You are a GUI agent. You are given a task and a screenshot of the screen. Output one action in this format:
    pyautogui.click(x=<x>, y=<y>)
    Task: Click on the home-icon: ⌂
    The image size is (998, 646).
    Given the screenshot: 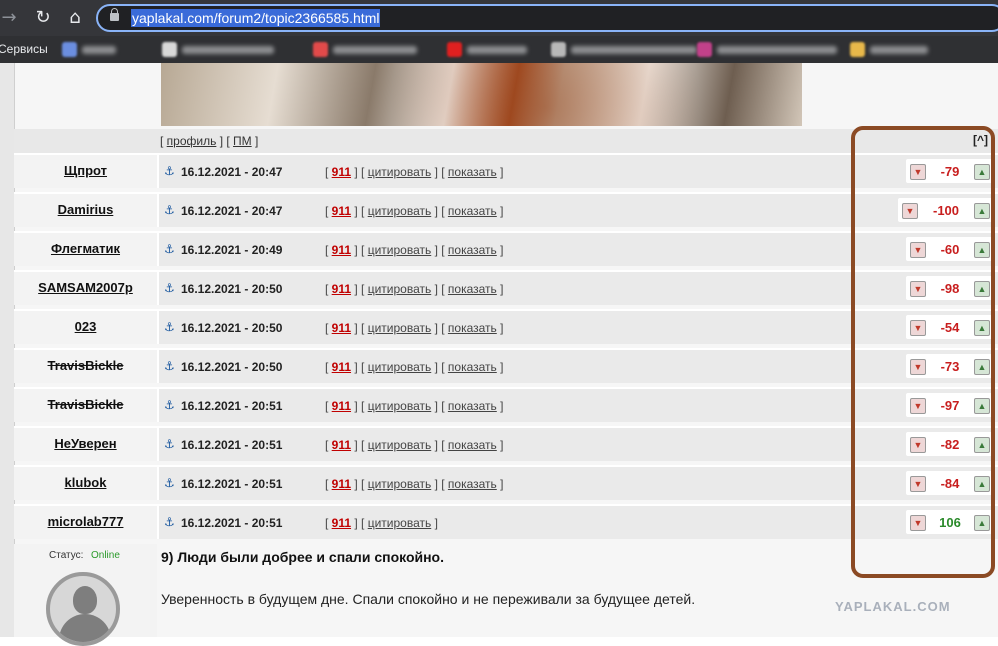 What is the action you would take?
    pyautogui.click(x=75, y=18)
    